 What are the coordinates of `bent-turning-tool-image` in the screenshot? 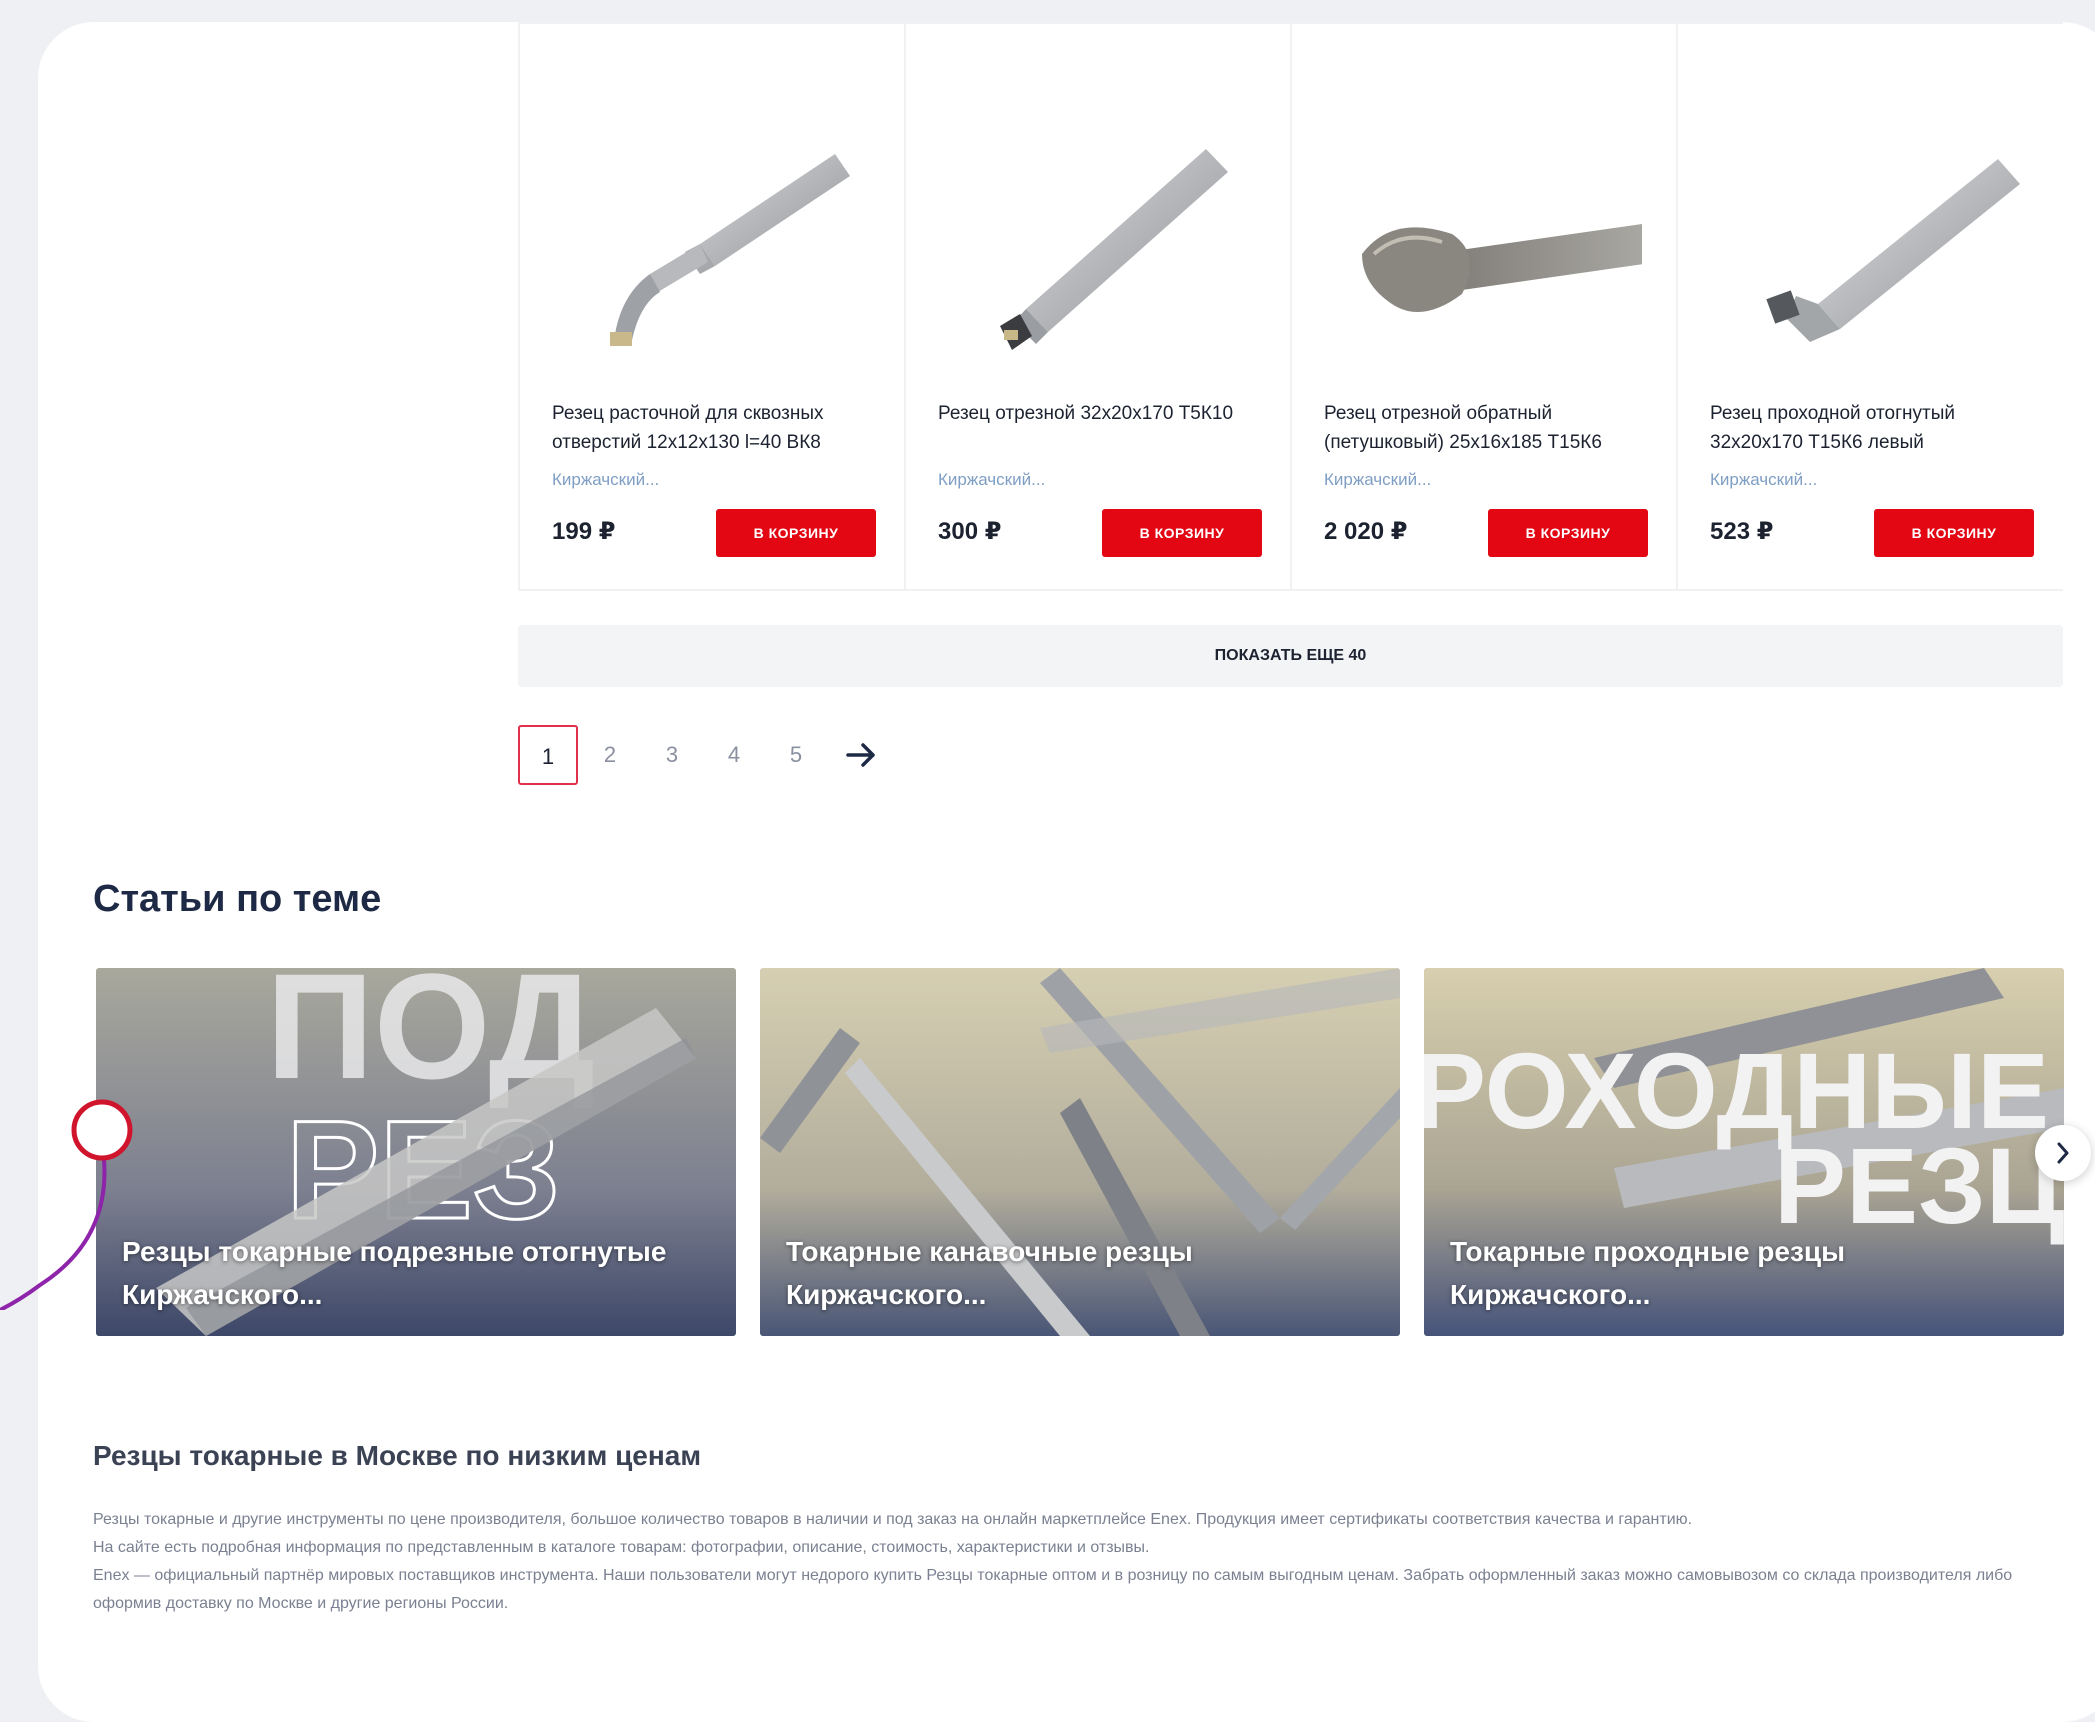 It's located at (1868, 244).